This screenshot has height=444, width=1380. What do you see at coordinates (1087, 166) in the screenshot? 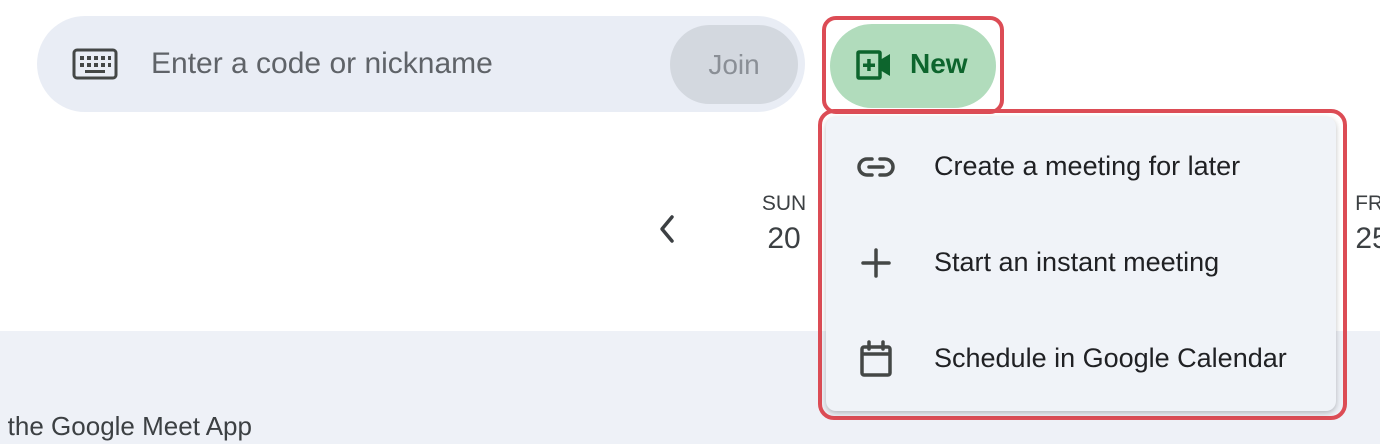
I see `menu-item-label: Create a meeting for later` at bounding box center [1087, 166].